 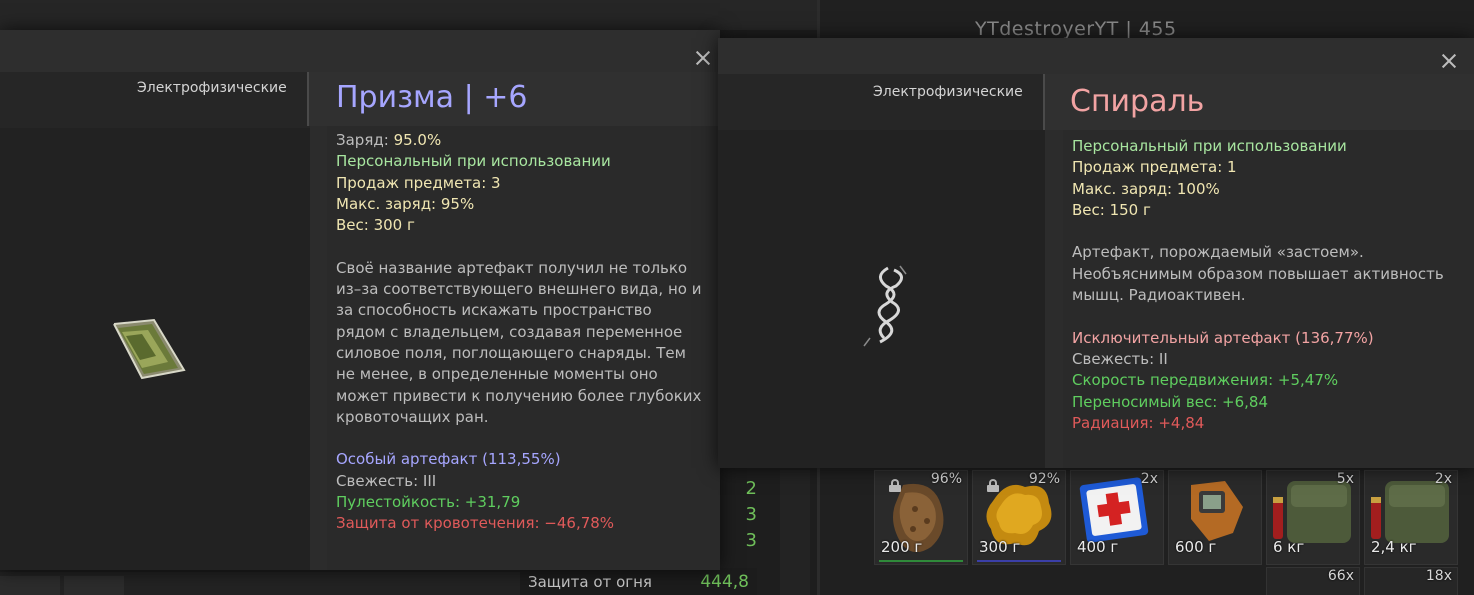 What do you see at coordinates (1117, 517) in the screenshot?
I see `inventory-slot: 2x 400 г` at bounding box center [1117, 517].